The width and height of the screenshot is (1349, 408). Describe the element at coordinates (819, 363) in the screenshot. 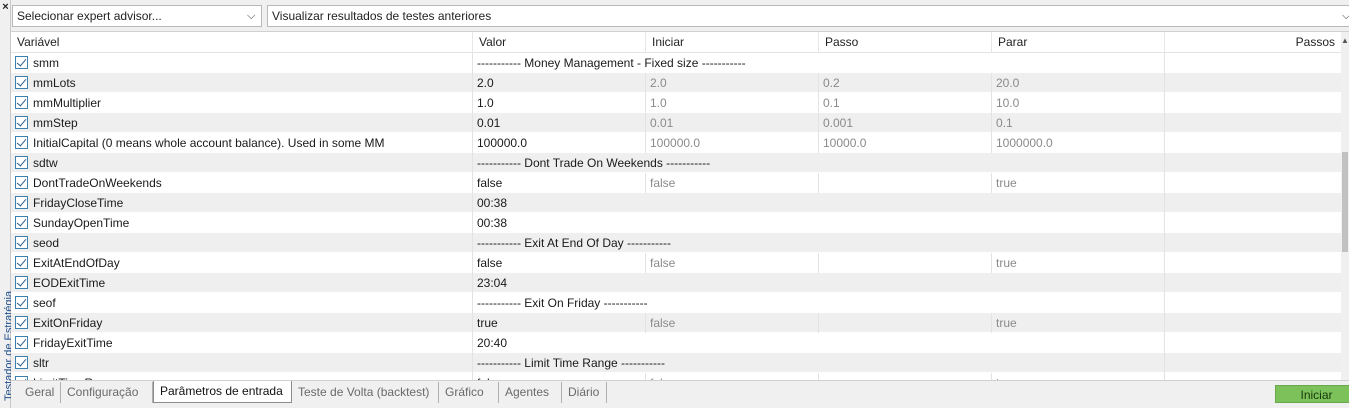

I see `separator-value: ----------- Limit Time Range -----------` at that location.